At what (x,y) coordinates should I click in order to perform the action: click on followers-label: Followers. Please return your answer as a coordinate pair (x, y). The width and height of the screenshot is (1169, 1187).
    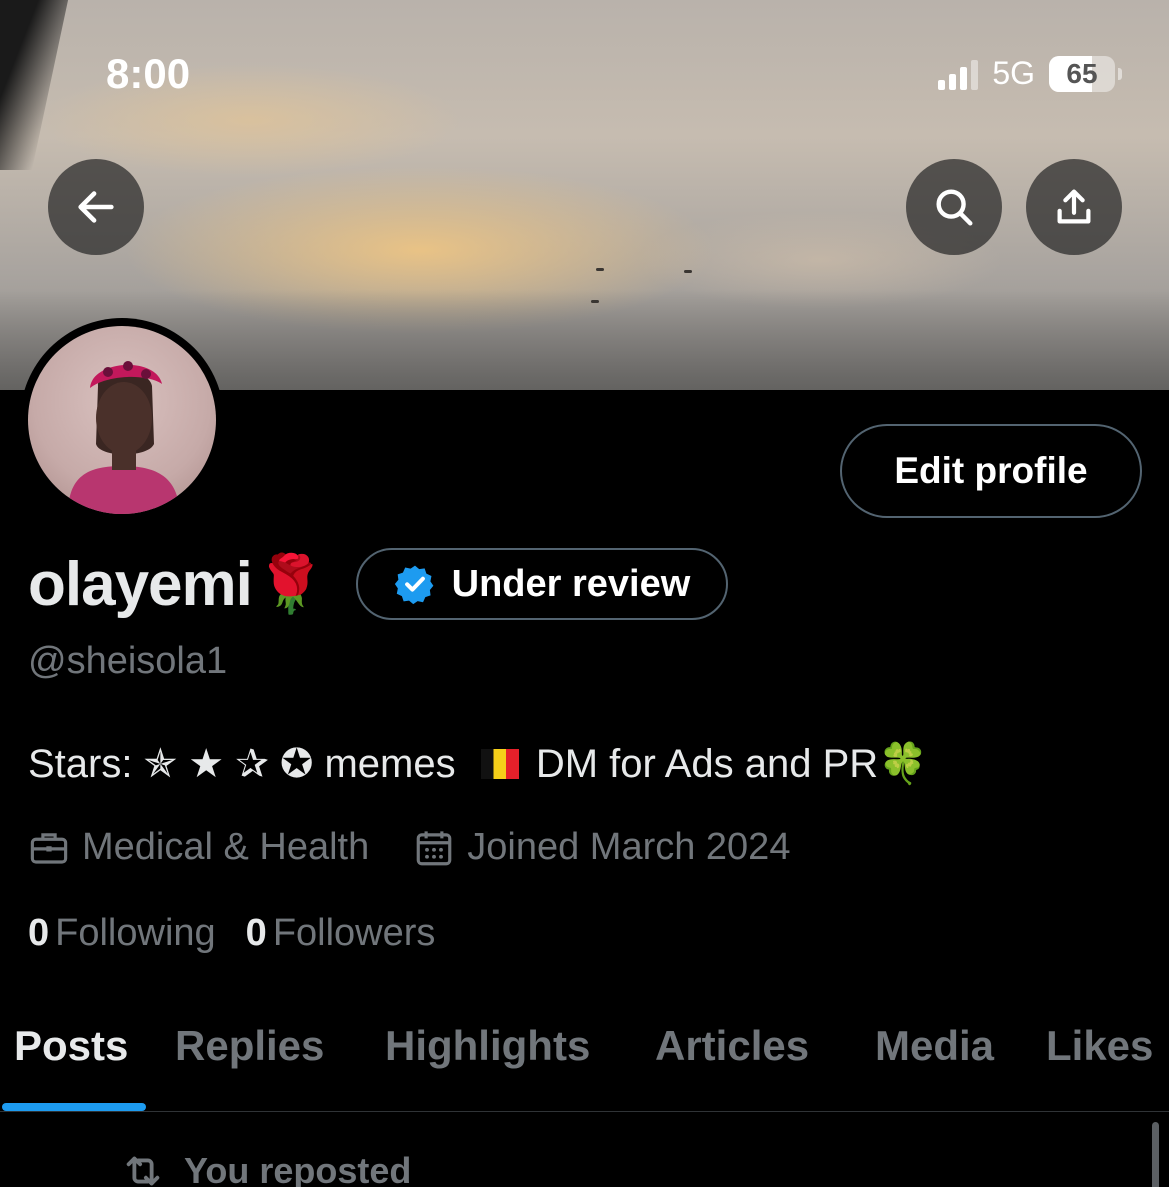
    Looking at the image, I should click on (354, 933).